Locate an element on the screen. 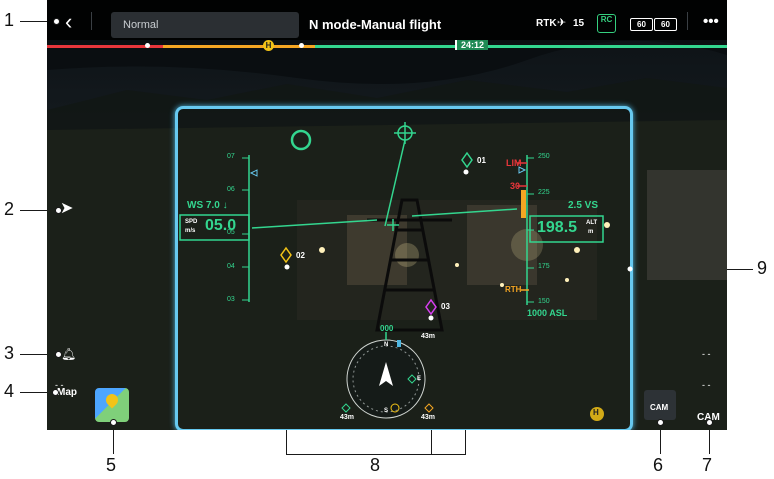 The width and height of the screenshot is (774, 479). speed-value: 05.0 is located at coordinates (221, 225).